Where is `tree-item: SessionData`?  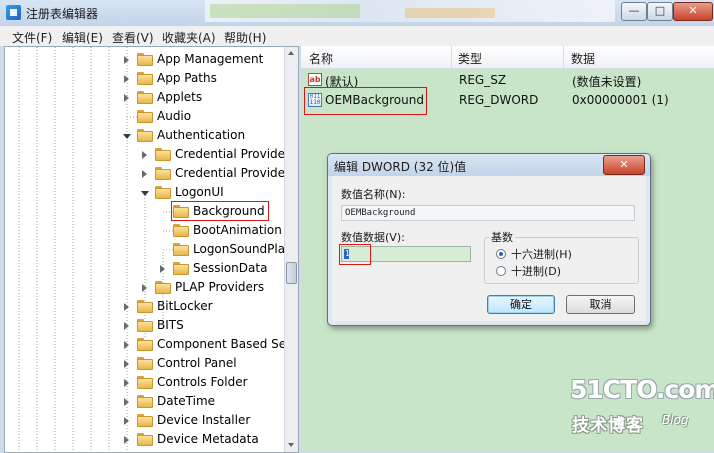 tree-item: SessionData is located at coordinates (144, 268).